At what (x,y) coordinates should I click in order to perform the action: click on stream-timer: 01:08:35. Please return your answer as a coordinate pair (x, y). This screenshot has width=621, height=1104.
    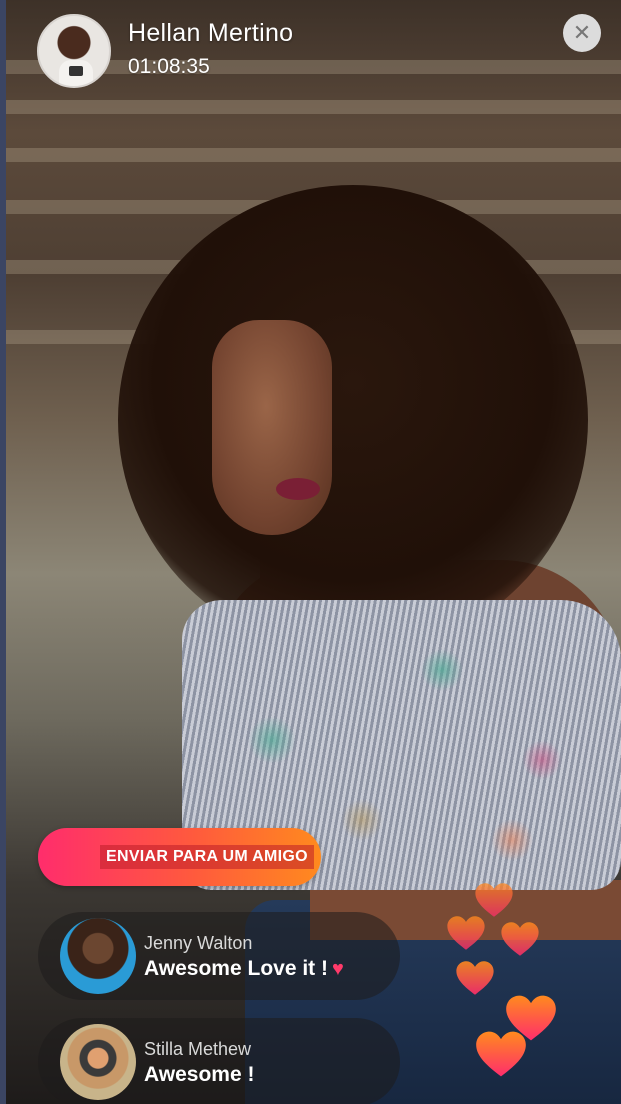
    Looking at the image, I should click on (169, 66).